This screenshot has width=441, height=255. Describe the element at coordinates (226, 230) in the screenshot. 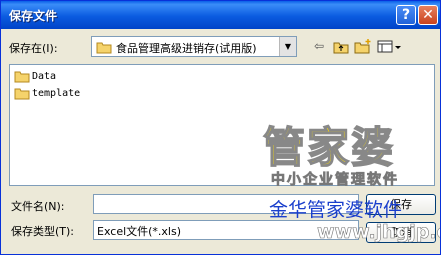

I see `filetype-select: Excel文件(*.xls)` at that location.